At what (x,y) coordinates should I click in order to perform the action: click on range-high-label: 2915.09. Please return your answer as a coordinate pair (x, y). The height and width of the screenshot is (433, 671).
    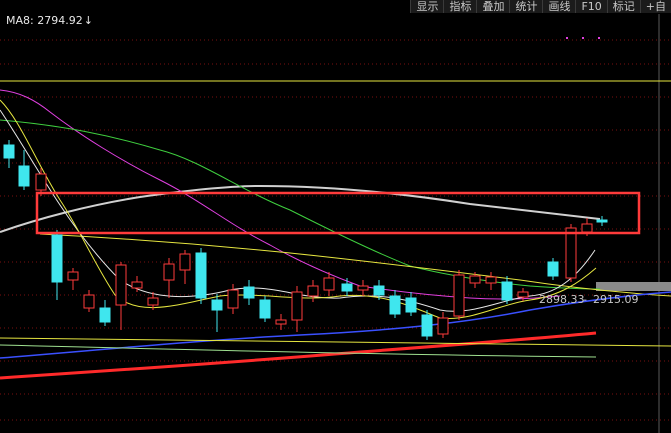
    Looking at the image, I should click on (616, 299).